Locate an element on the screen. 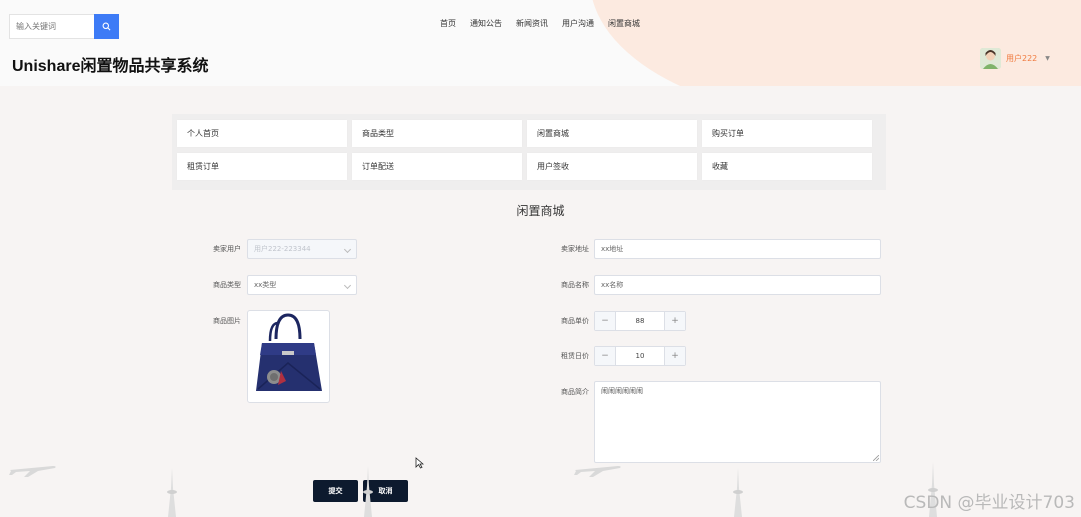  search-icon is located at coordinates (106, 26).